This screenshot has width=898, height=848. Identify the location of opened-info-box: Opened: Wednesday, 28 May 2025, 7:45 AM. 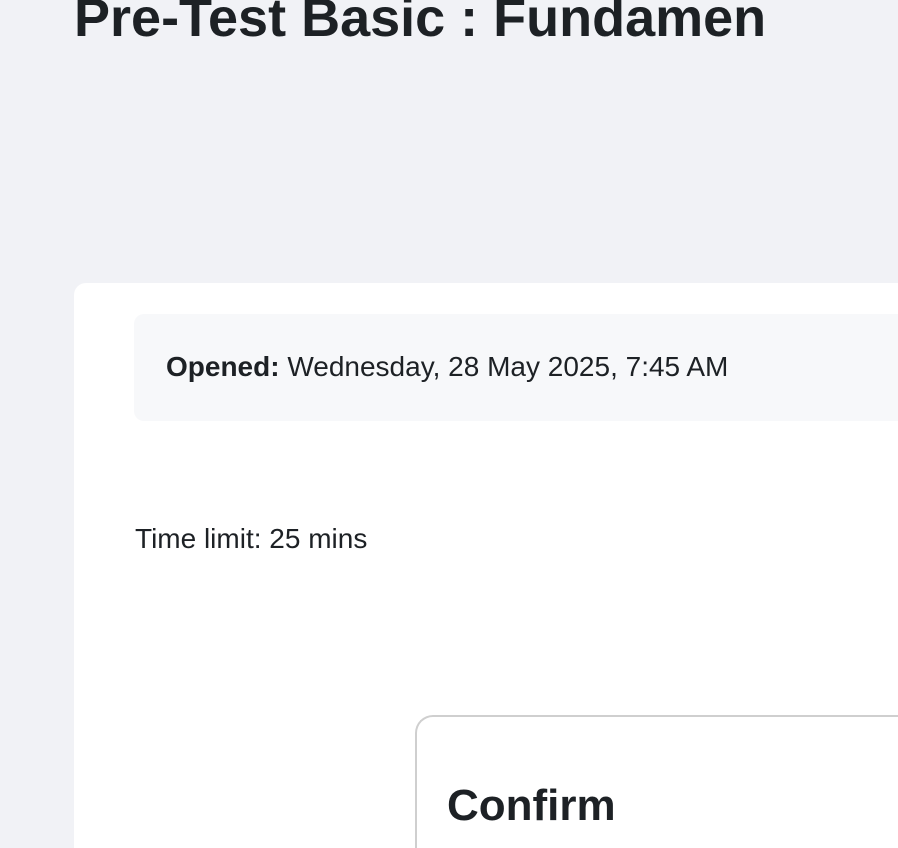
(516, 367).